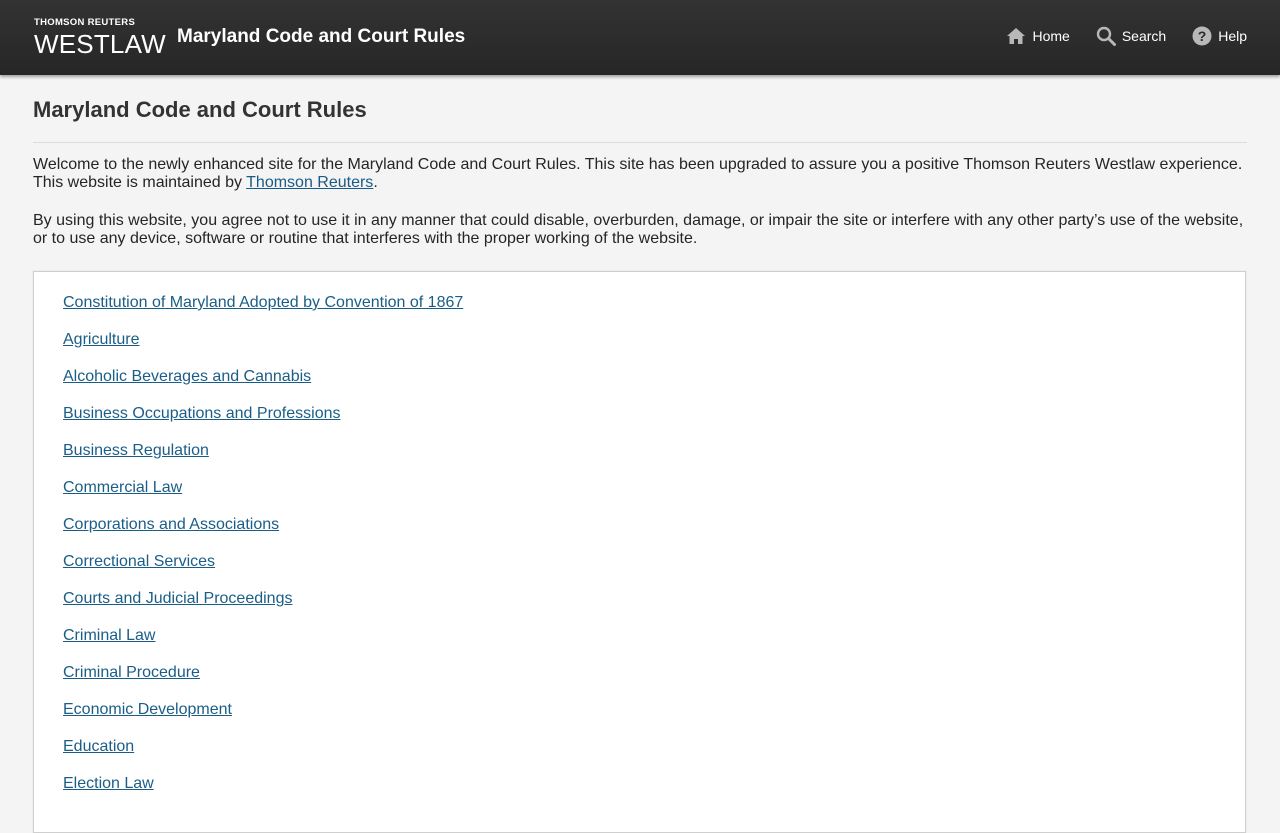 Image resolution: width=1280 pixels, height=833 pixels. Describe the element at coordinates (654, 385) in the screenshot. I see `list-item: Alcoholic Beverages and Cannabis` at that location.